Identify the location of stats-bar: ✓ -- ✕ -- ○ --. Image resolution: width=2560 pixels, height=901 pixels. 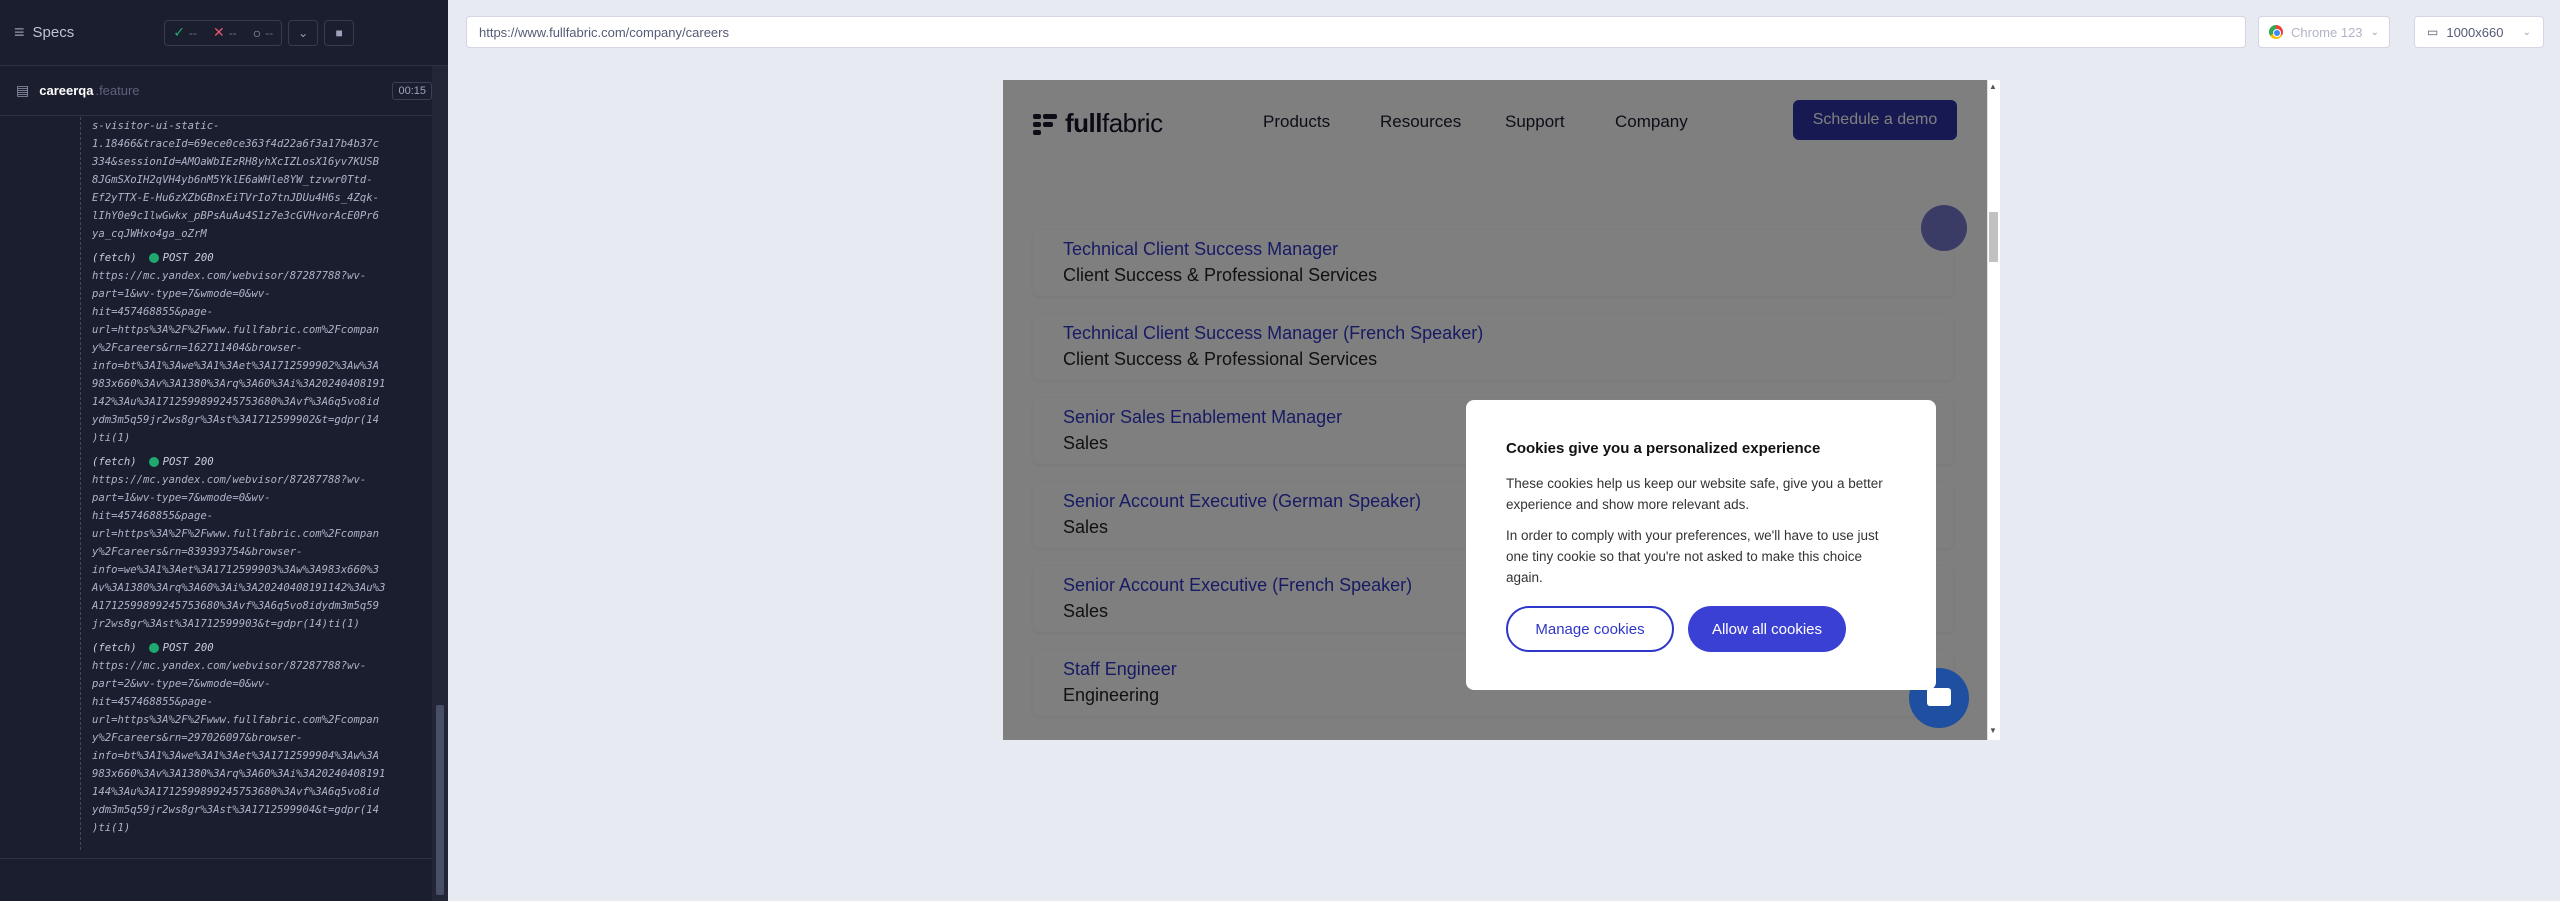
(223, 32).